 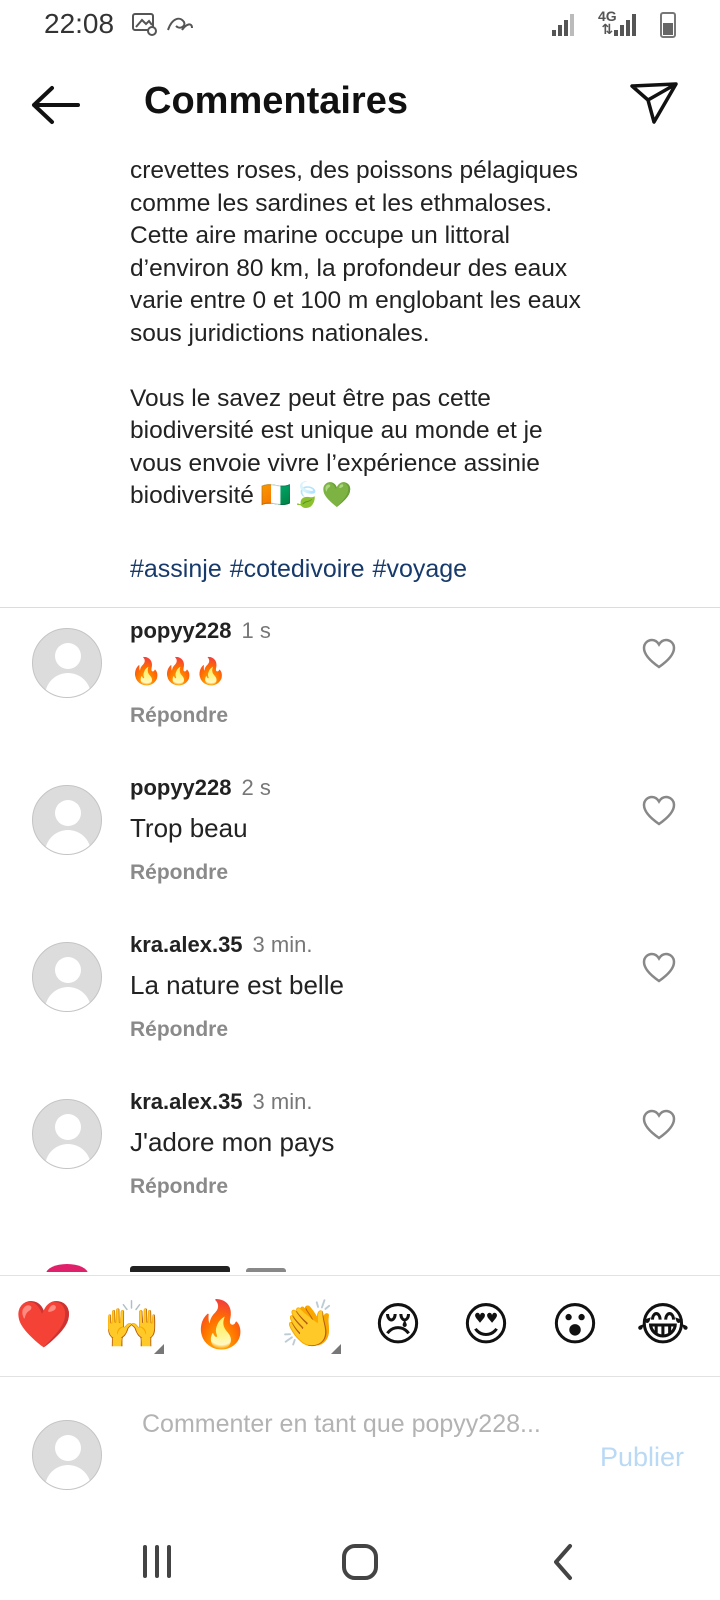 I want to click on chevron-left-icon, so click(x=563, y=1562).